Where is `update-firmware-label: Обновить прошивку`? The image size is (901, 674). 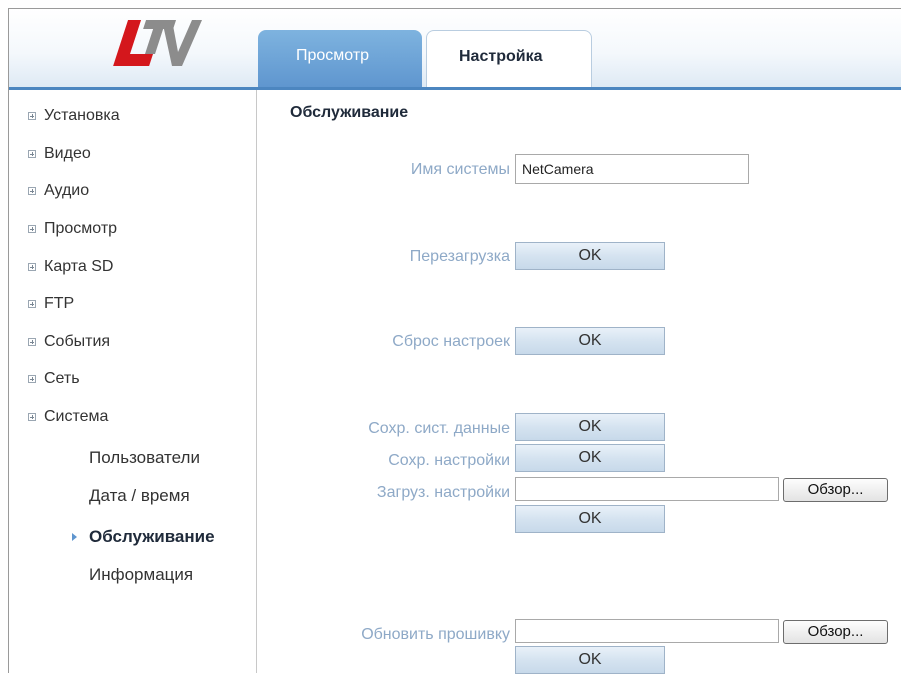 update-firmware-label: Обновить прошивку is located at coordinates (435, 634).